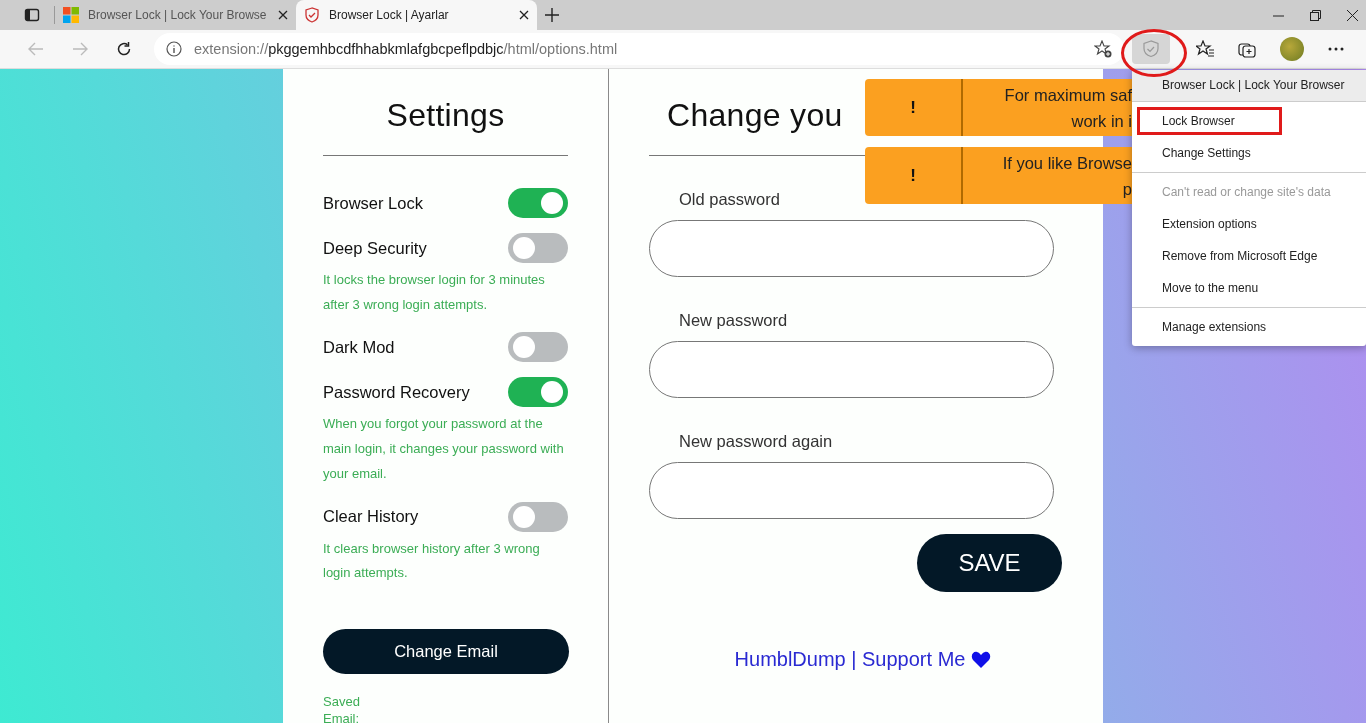  Describe the element at coordinates (175, 15) in the screenshot. I see `browser-tab: Browser Lock | Lock Your Browse` at that location.